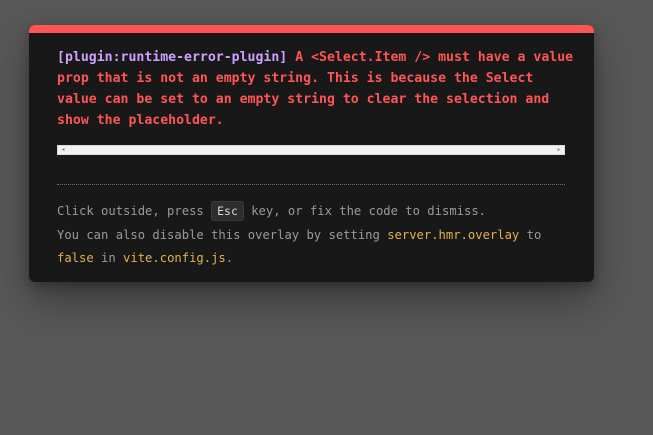 This screenshot has width=653, height=435. What do you see at coordinates (365, 211) in the screenshot?
I see `tip-text: key, or fix the code to dismiss.` at bounding box center [365, 211].